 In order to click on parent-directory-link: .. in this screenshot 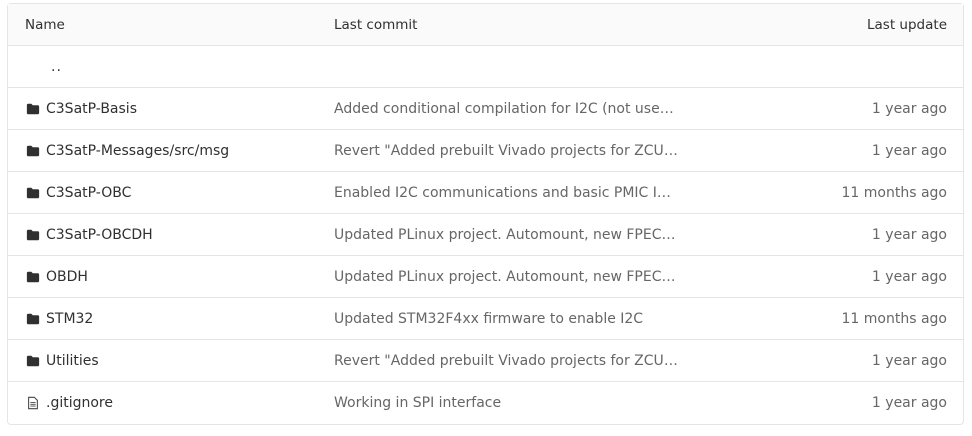, I will do `click(43, 67)`.